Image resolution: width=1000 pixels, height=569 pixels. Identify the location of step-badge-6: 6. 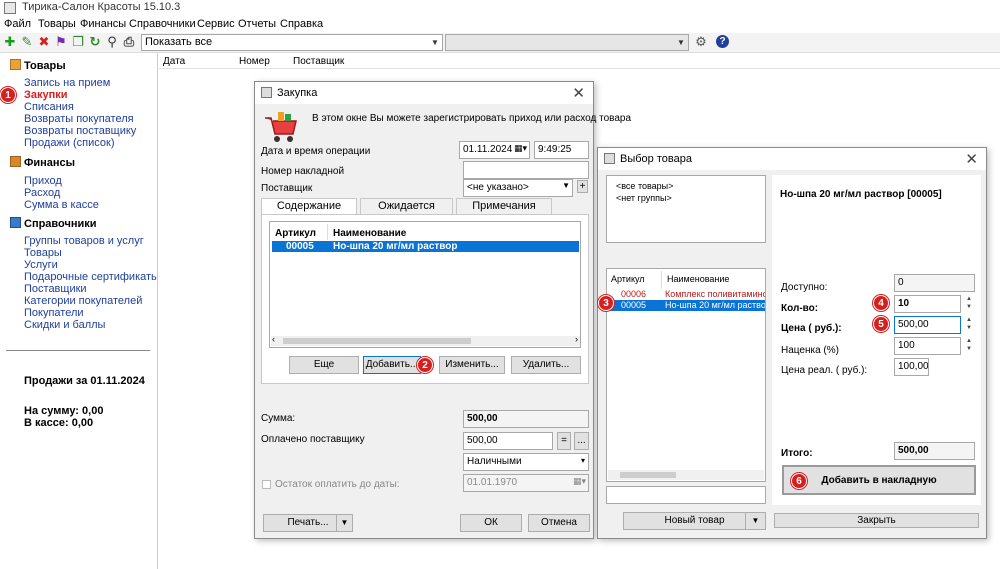
(799, 481).